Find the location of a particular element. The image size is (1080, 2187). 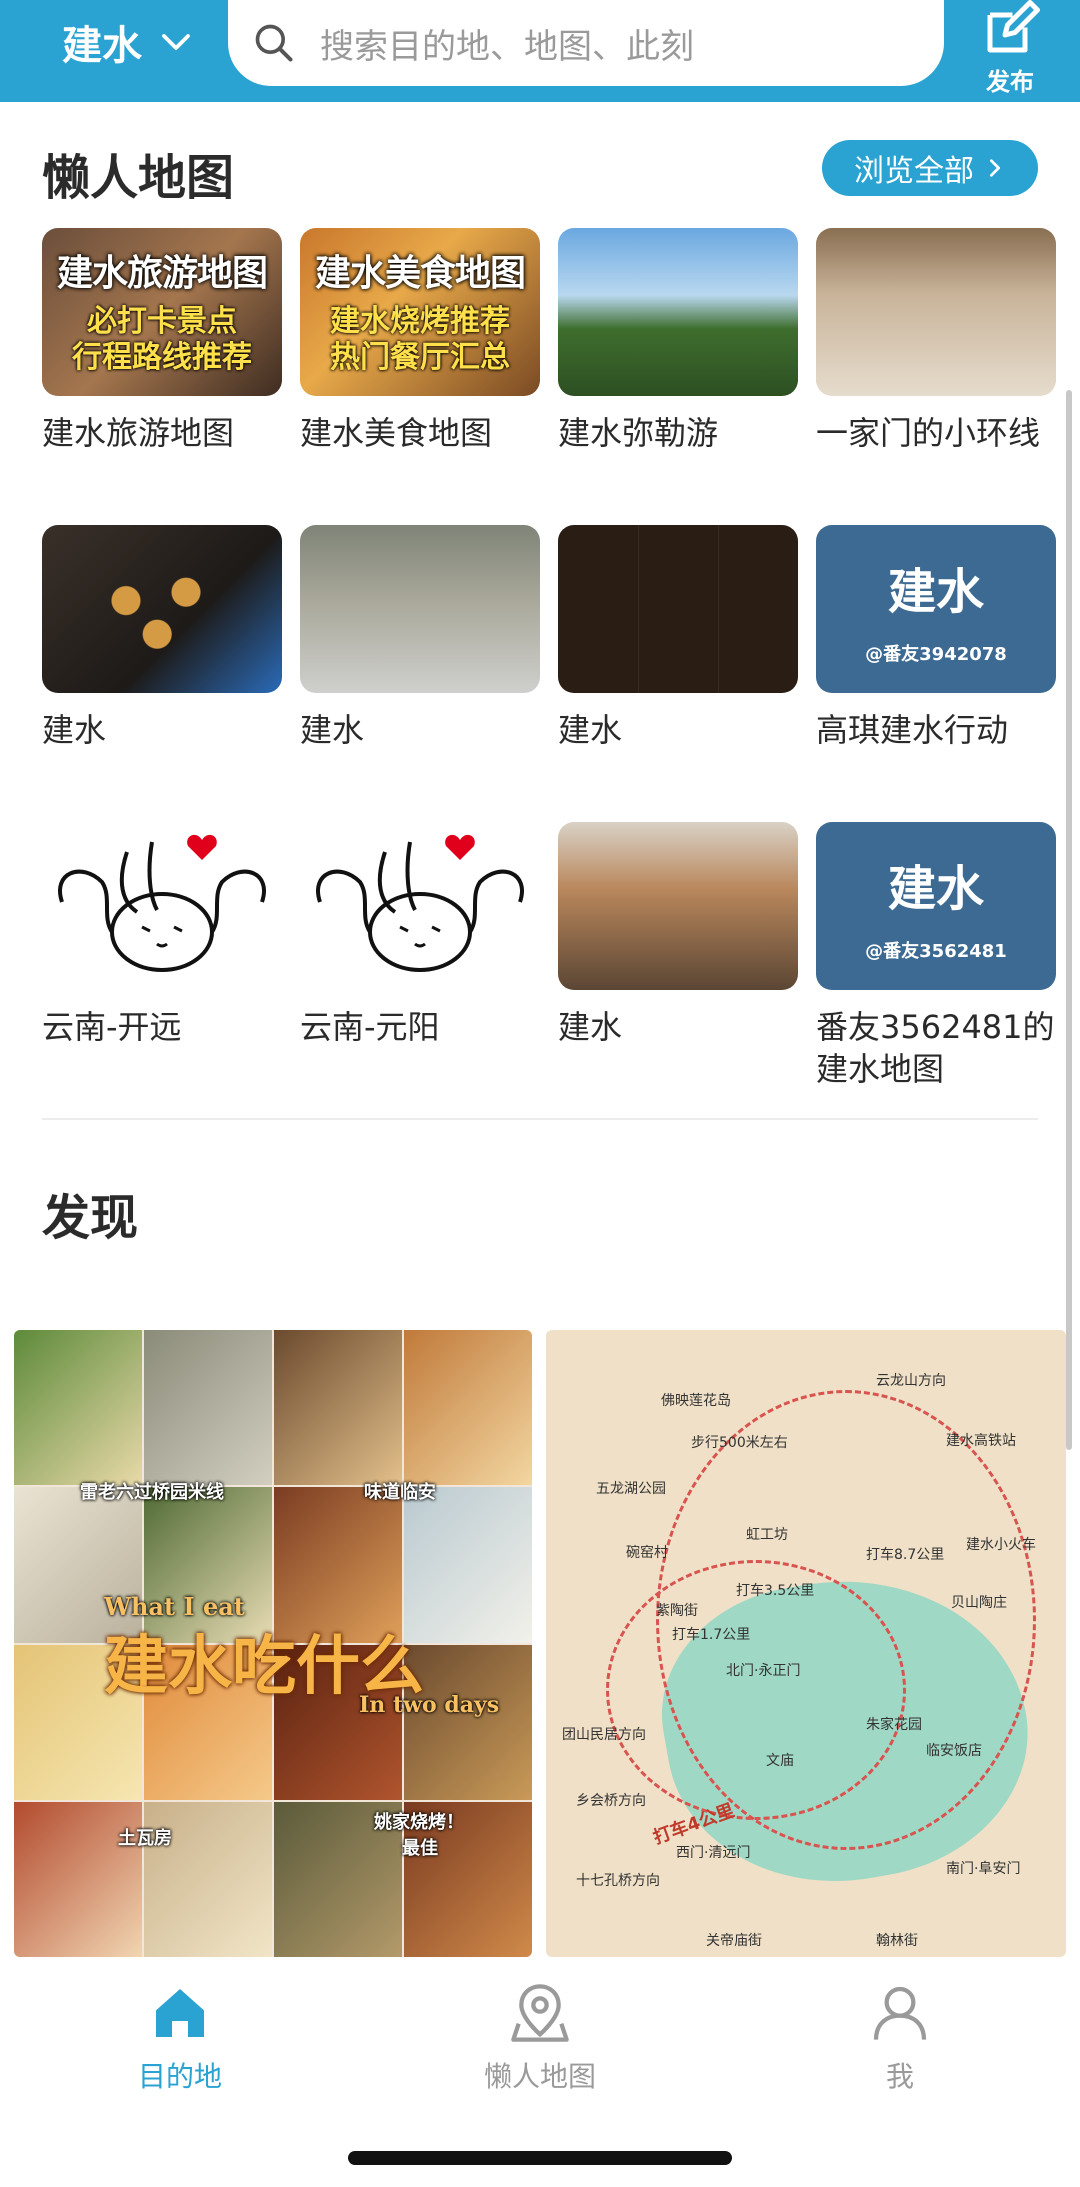

nav-label: 我 is located at coordinates (899, 2076).